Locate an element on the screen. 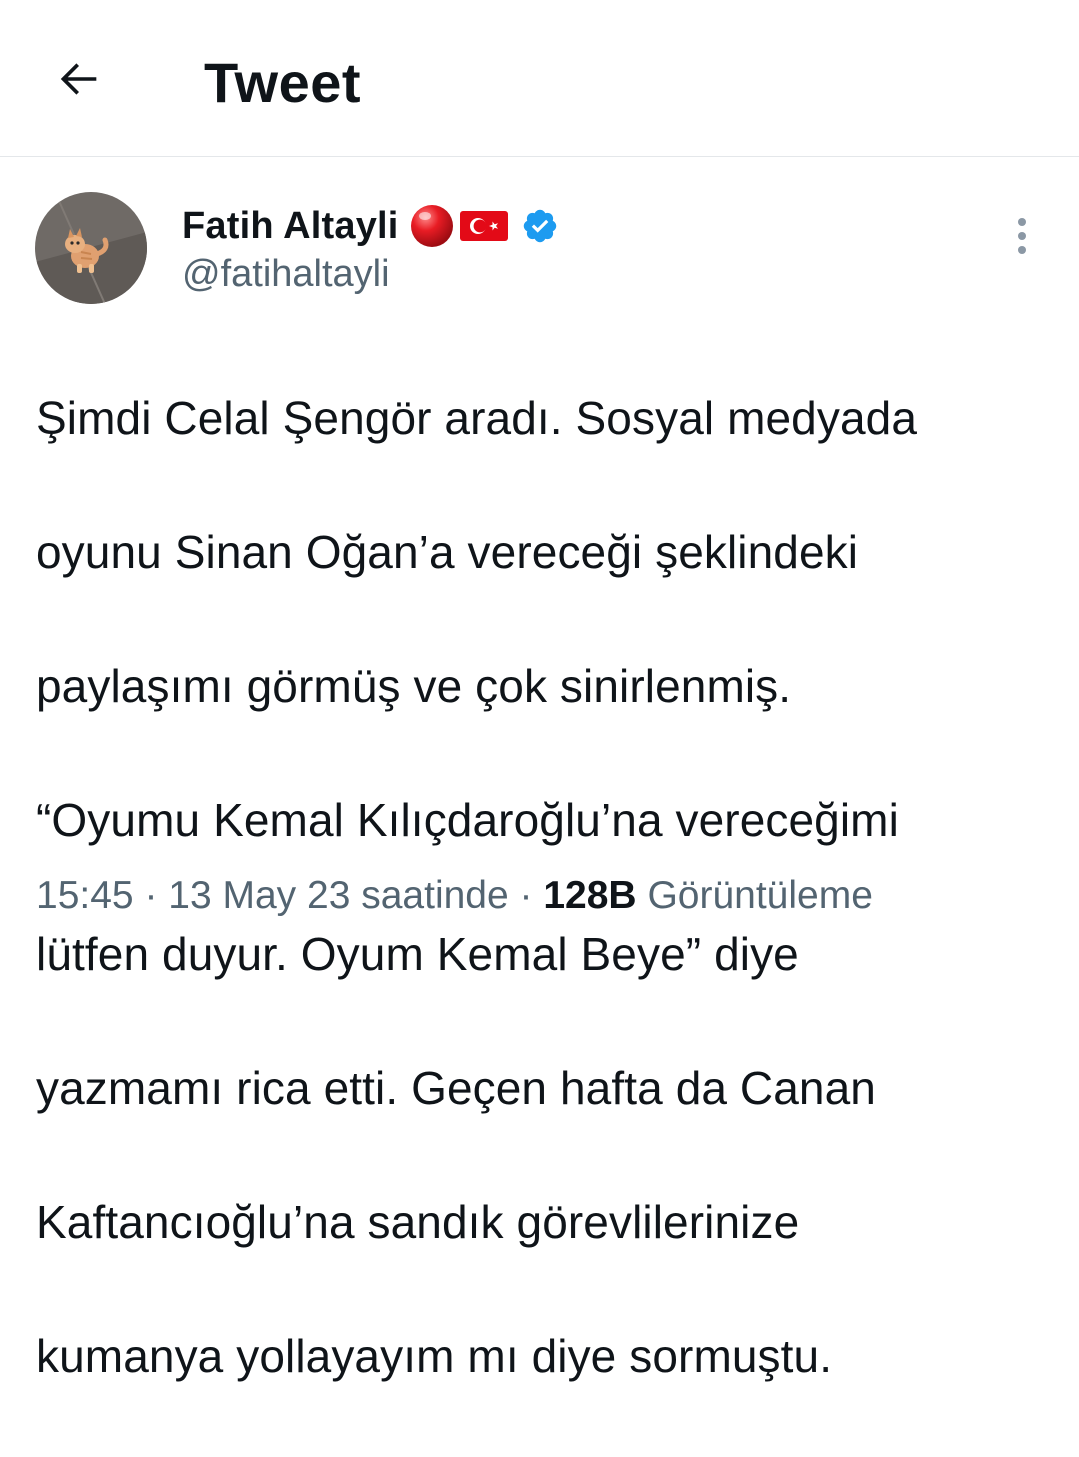 The width and height of the screenshot is (1079, 1457). author-name: Fatih Altayli is located at coordinates (290, 226).